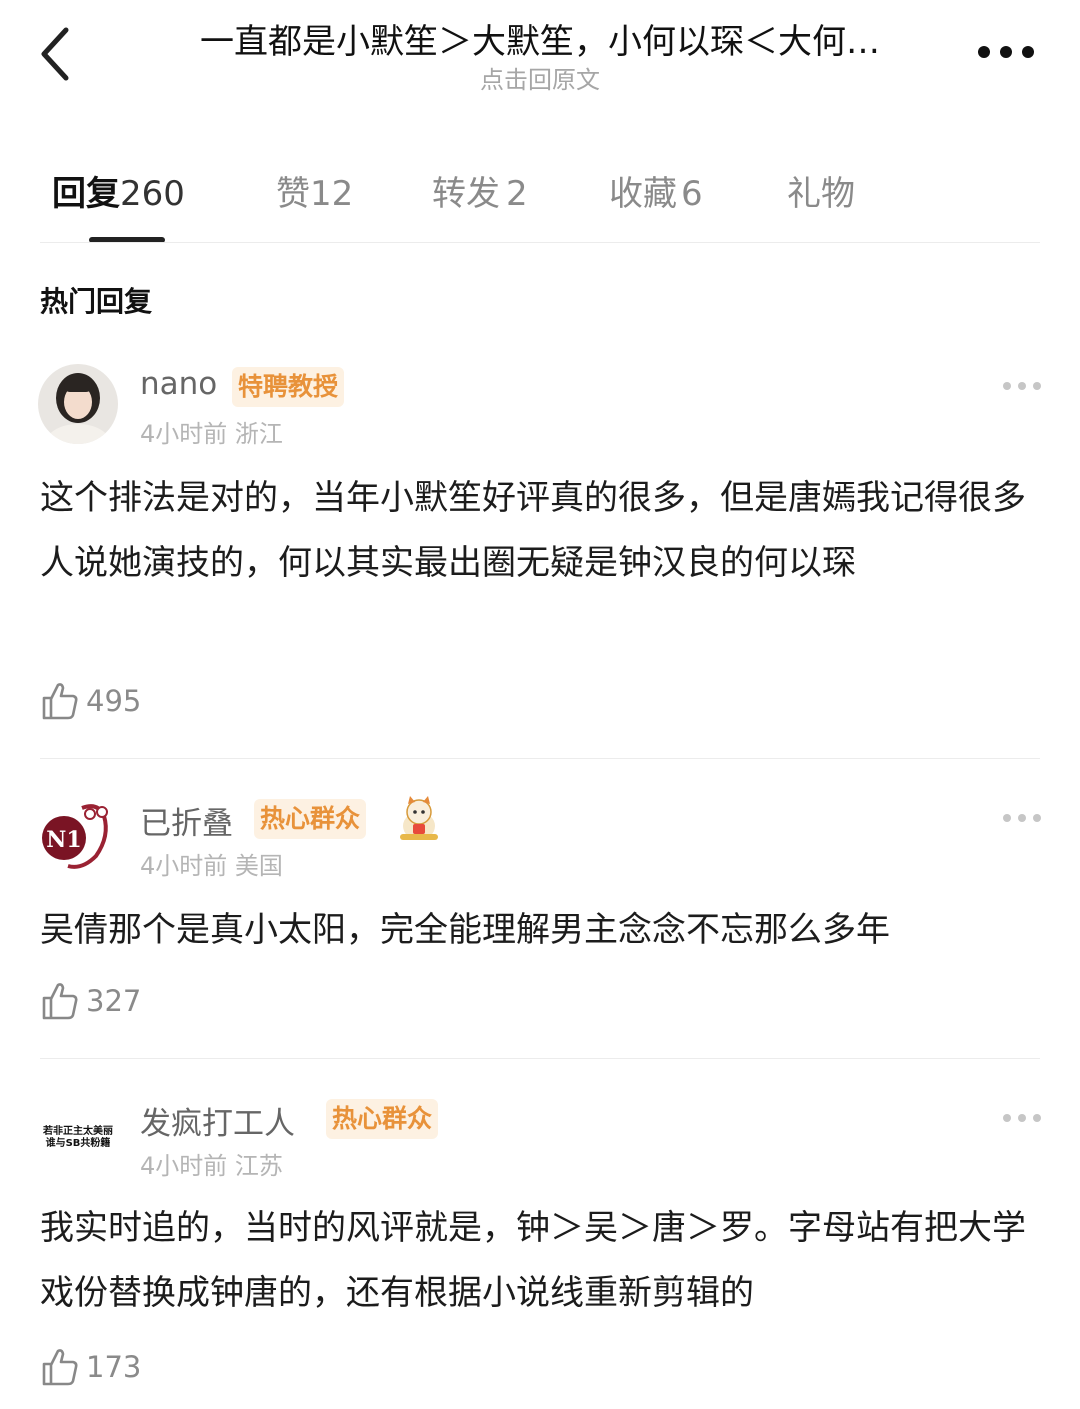  What do you see at coordinates (465, 930) in the screenshot?
I see `comment-text: 吴倩那个是真小太阳，完全能理解男主念念不忘那么多年` at bounding box center [465, 930].